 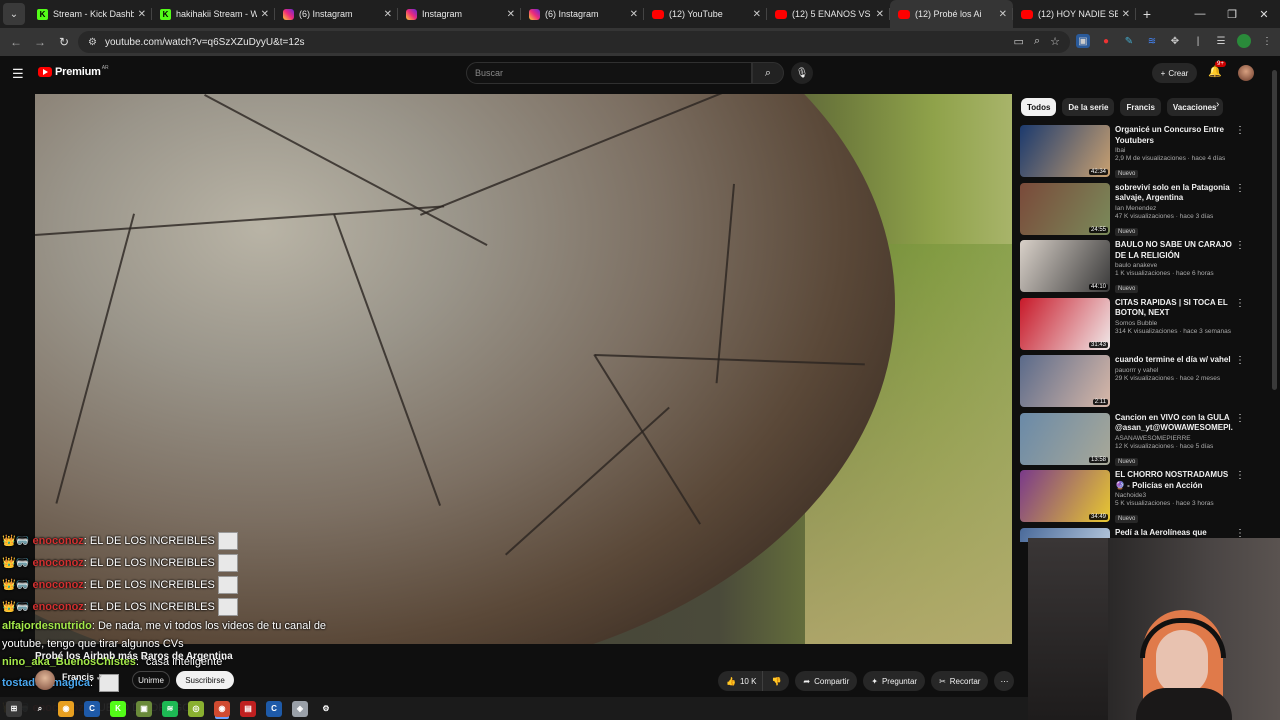 I want to click on like-button: 👍 10 K, so click(x=740, y=681).